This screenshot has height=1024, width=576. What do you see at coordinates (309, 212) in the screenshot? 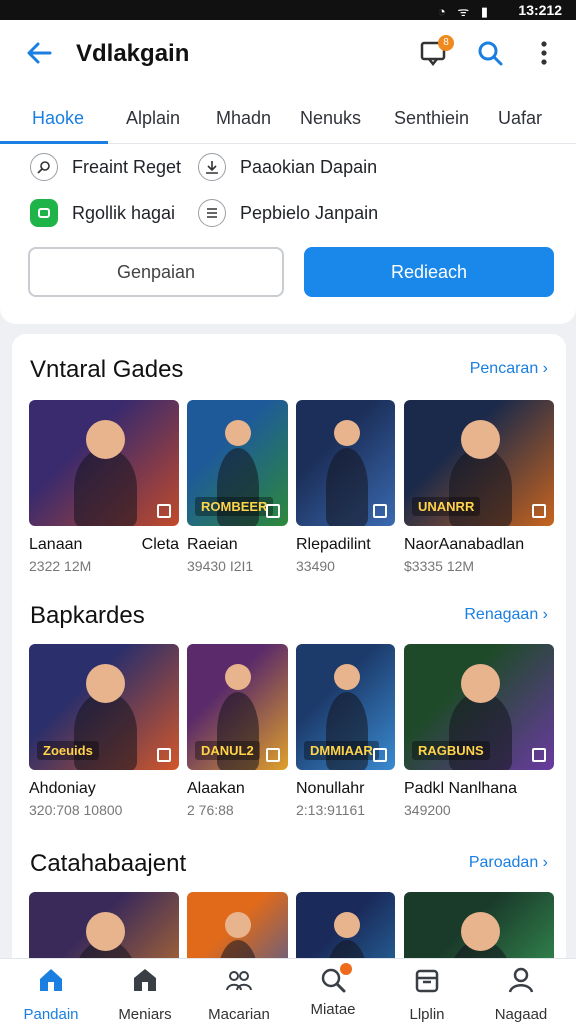
I see `option-label: Pepbielo Janpain` at bounding box center [309, 212].